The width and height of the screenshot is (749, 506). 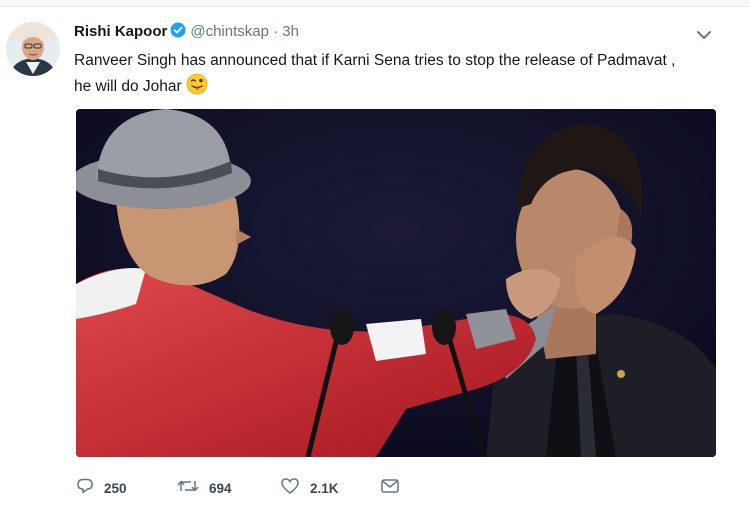 What do you see at coordinates (188, 488) in the screenshot?
I see `retweet-icon` at bounding box center [188, 488].